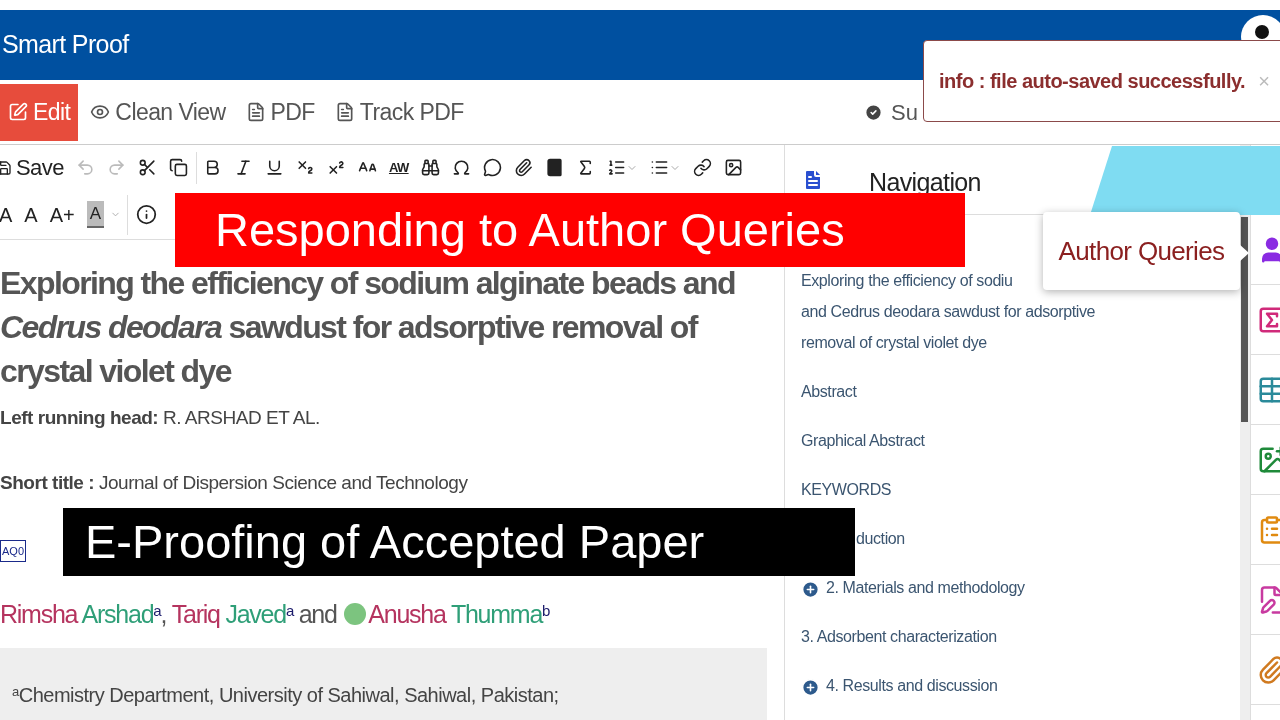 Image resolution: width=1280 pixels, height=720 pixels. I want to click on attach-icon, so click(523, 167).